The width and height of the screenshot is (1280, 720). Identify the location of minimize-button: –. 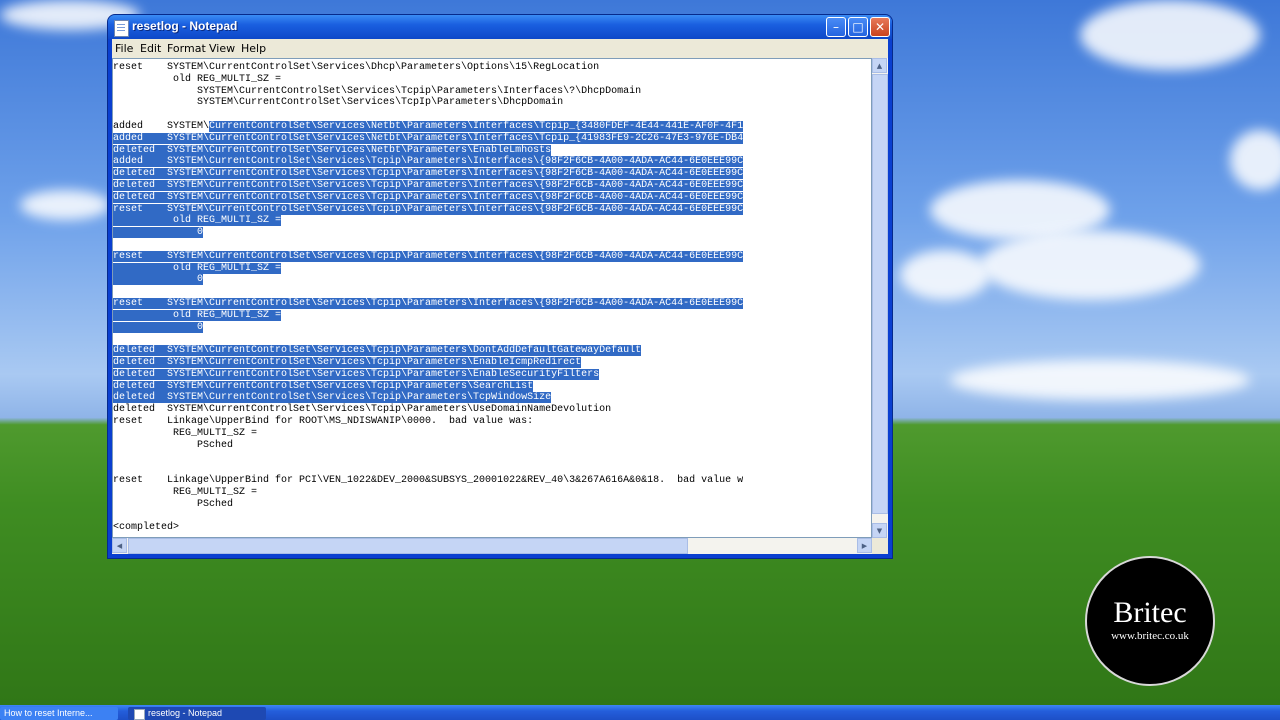
(836, 27).